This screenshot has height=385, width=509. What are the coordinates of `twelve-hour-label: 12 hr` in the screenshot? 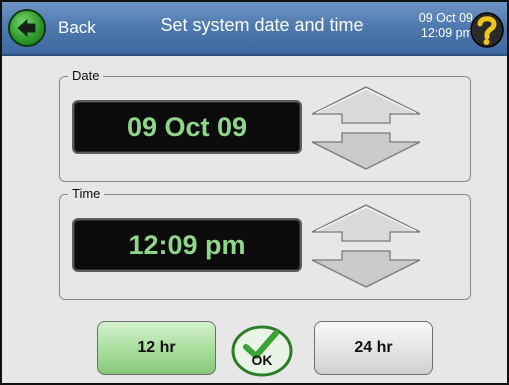 It's located at (156, 347).